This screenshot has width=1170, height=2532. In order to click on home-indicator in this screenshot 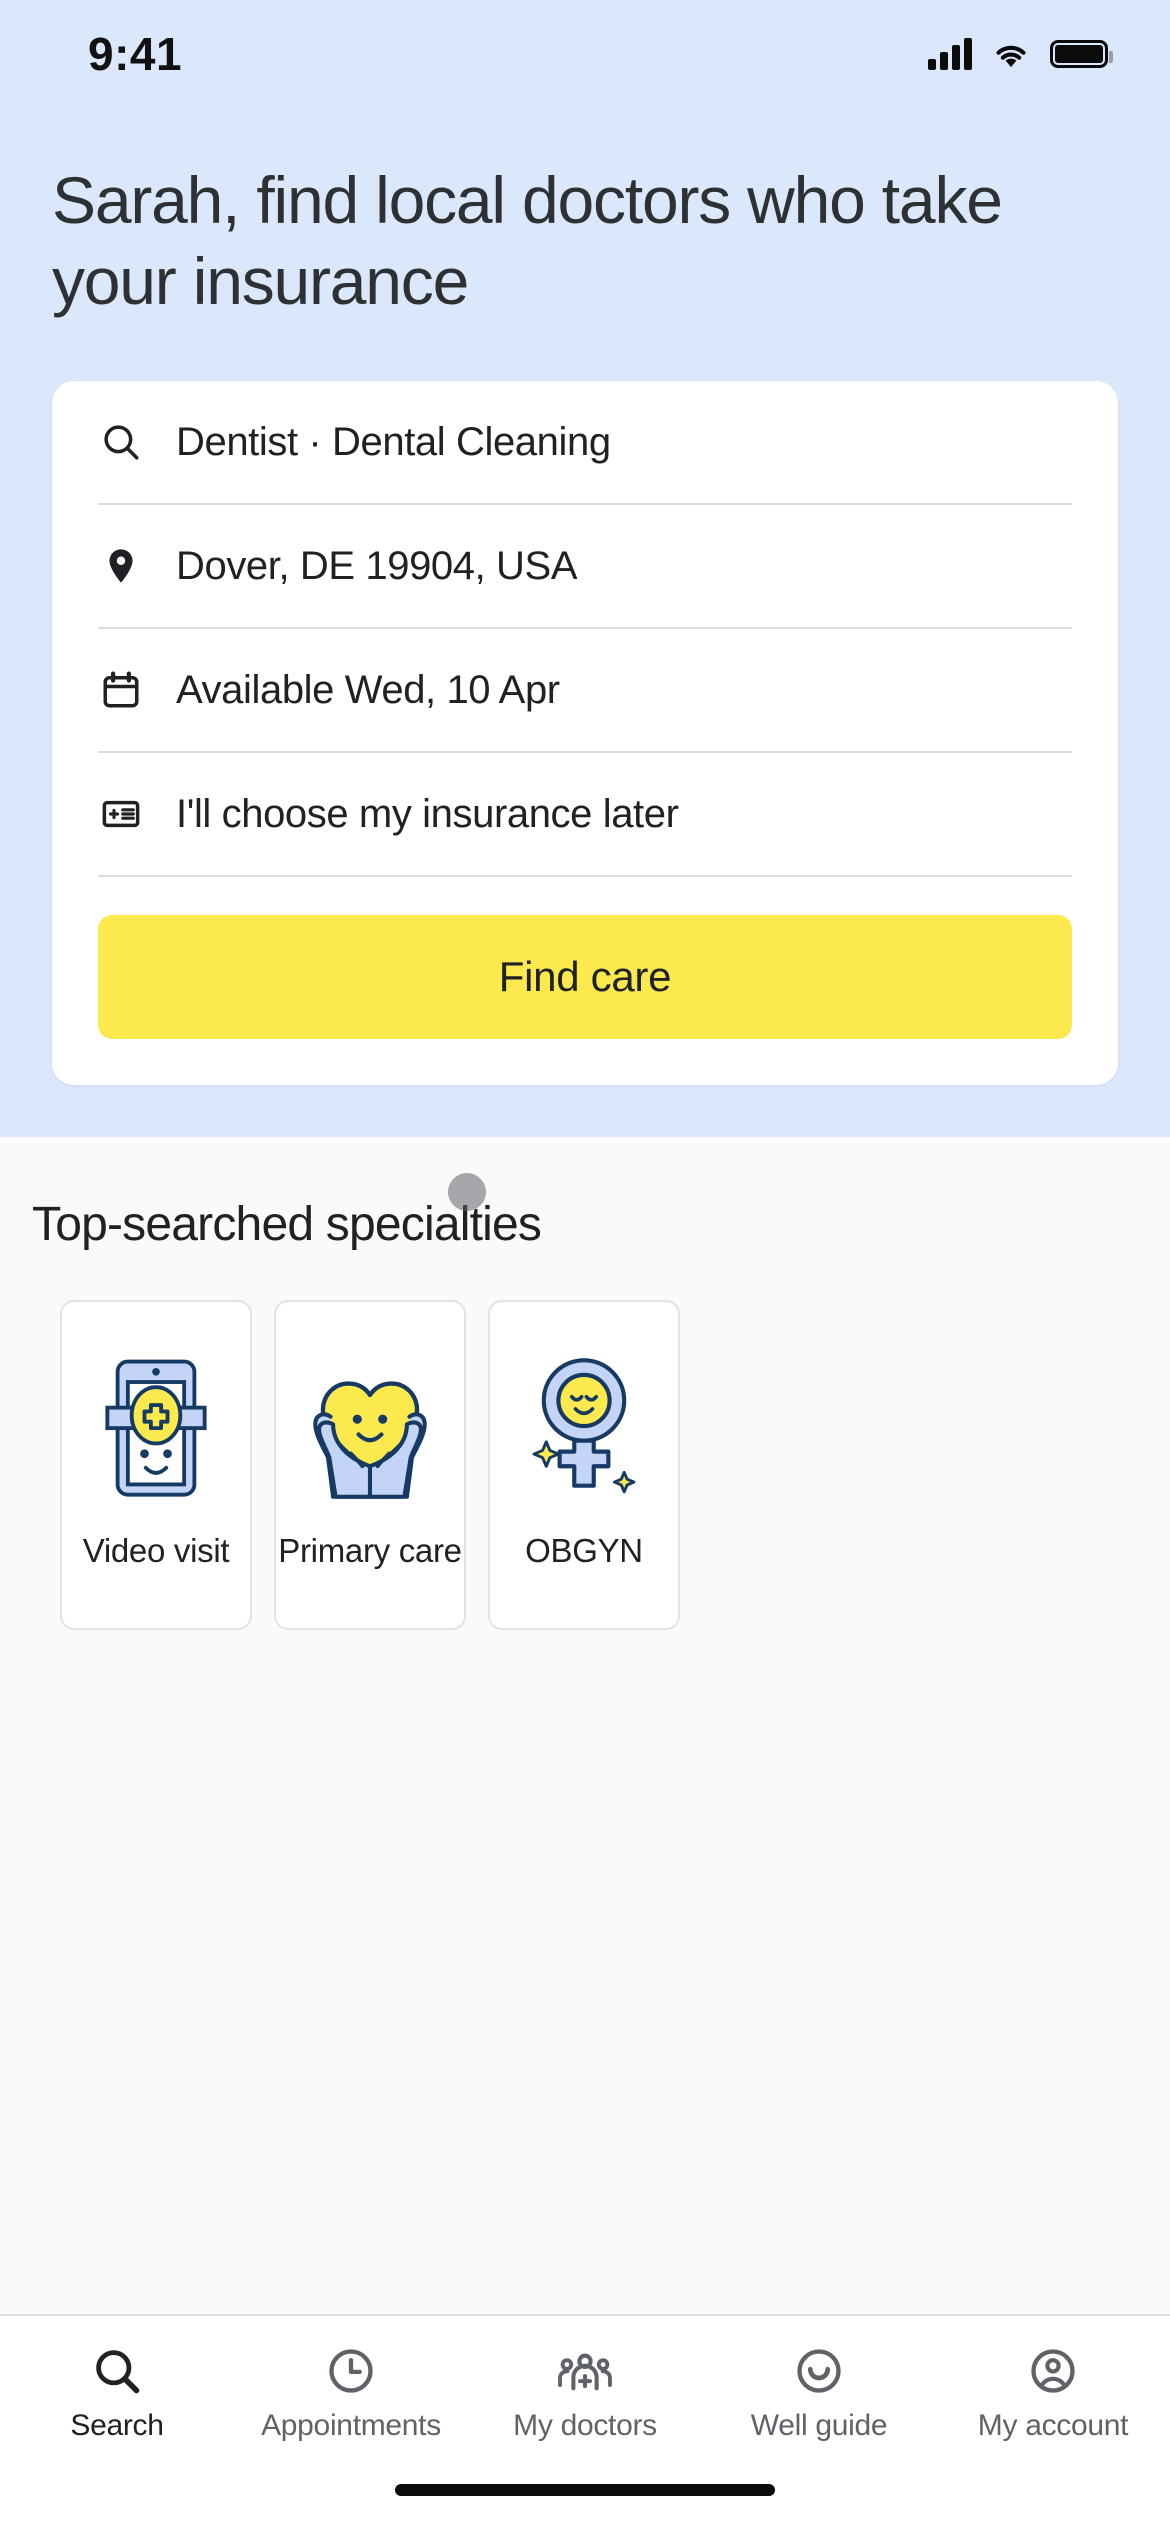, I will do `click(585, 2490)`.